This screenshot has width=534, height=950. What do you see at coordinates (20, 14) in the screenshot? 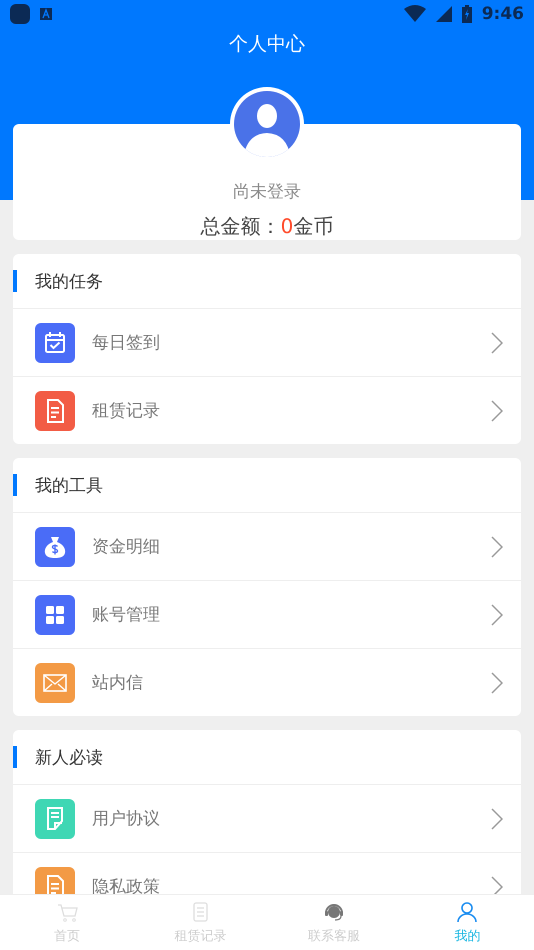
I see `app-icon` at bounding box center [20, 14].